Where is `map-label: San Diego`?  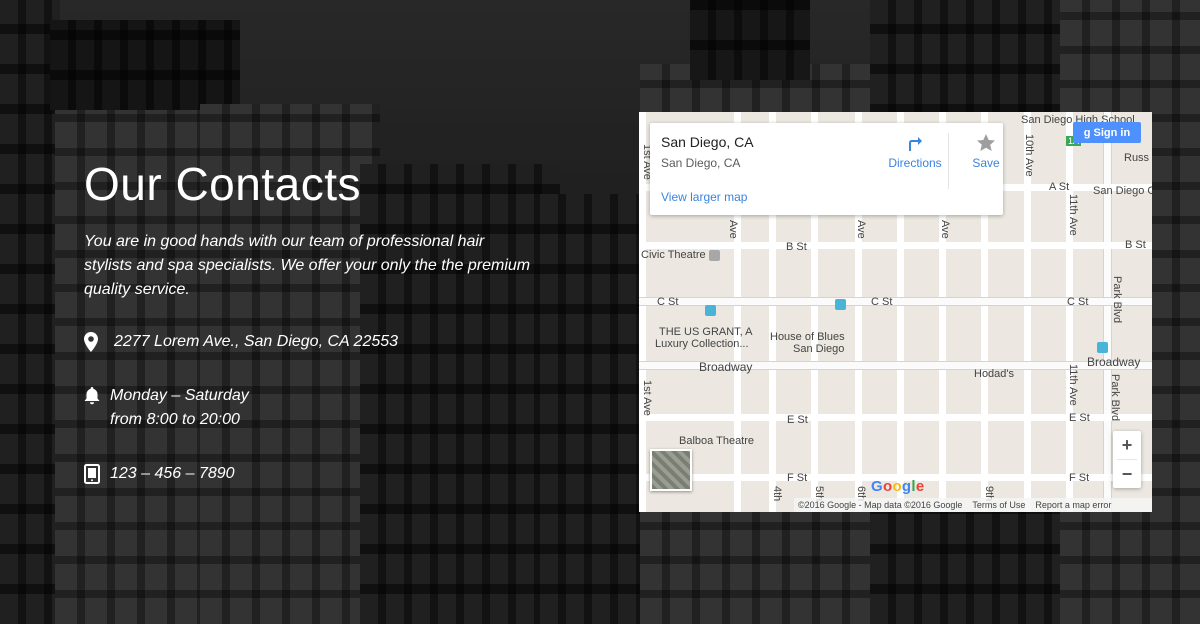 map-label: San Diego is located at coordinates (819, 349).